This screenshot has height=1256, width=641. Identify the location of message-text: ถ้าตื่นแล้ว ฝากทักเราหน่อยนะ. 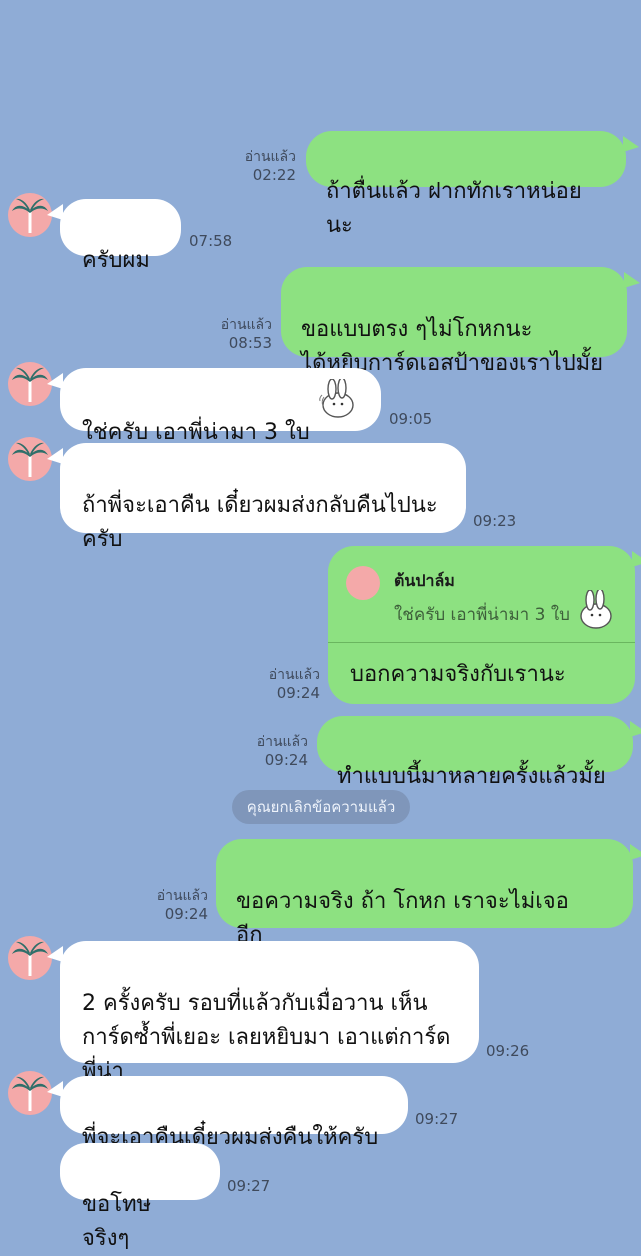
(454, 208).